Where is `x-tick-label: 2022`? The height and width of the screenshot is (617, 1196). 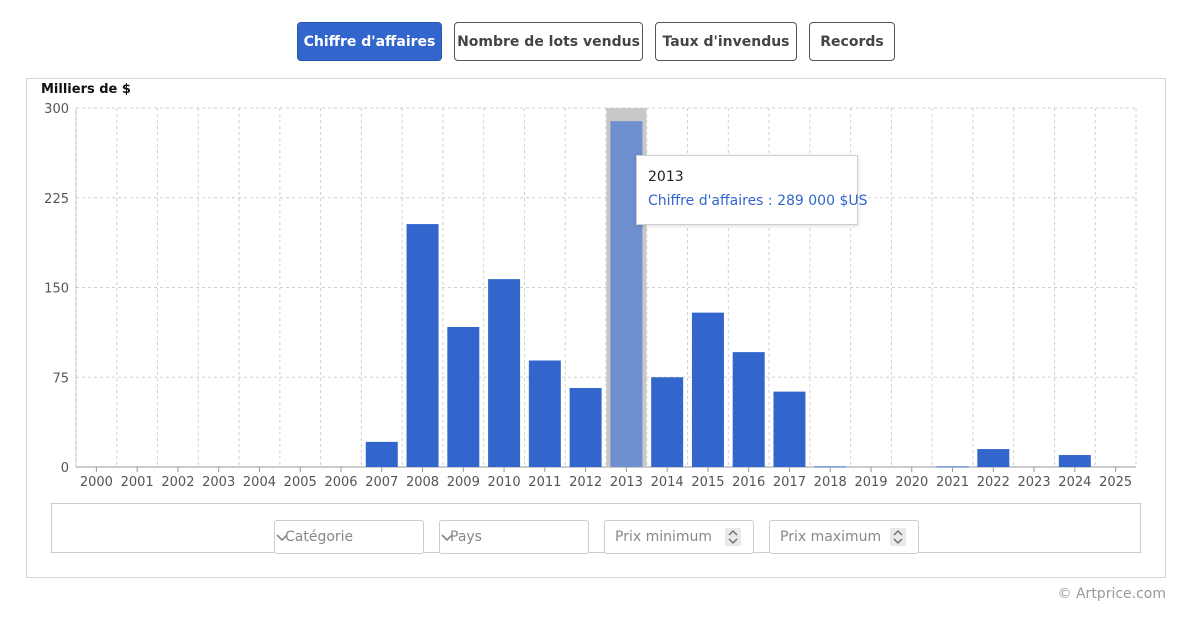 x-tick-label: 2022 is located at coordinates (993, 482).